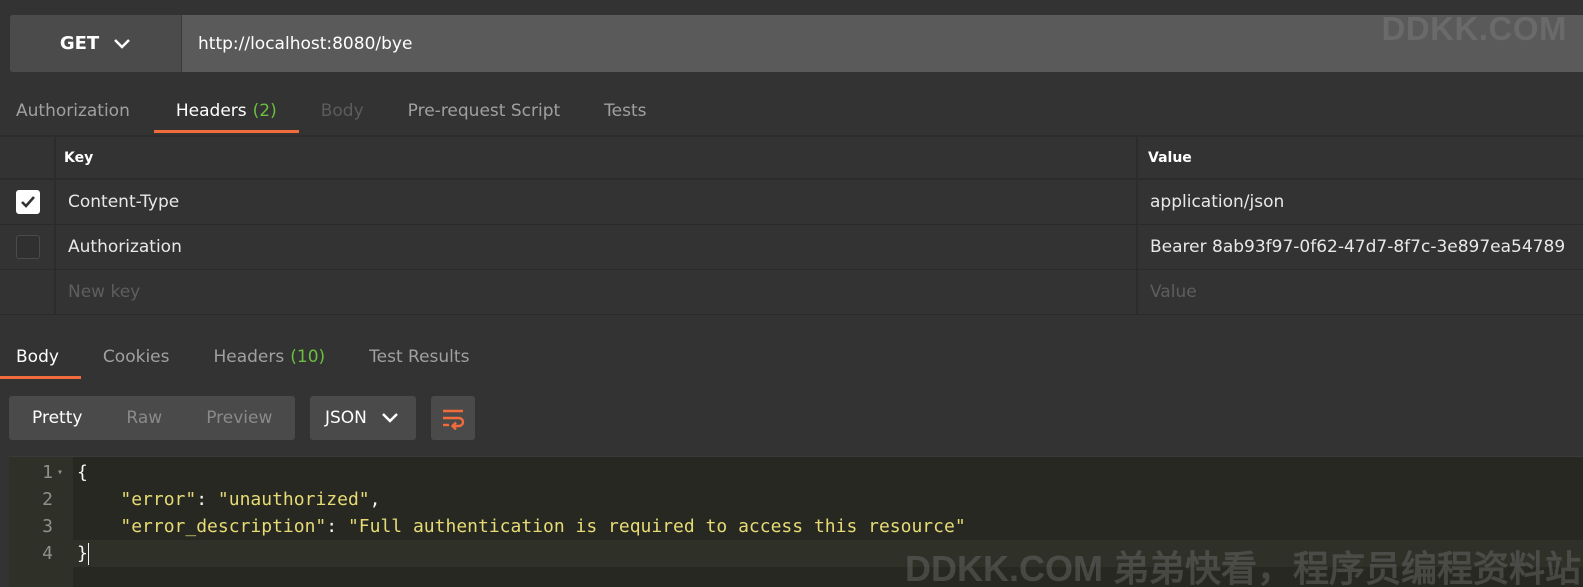 The height and width of the screenshot is (587, 1583). I want to click on preview-button: Preview, so click(239, 418).